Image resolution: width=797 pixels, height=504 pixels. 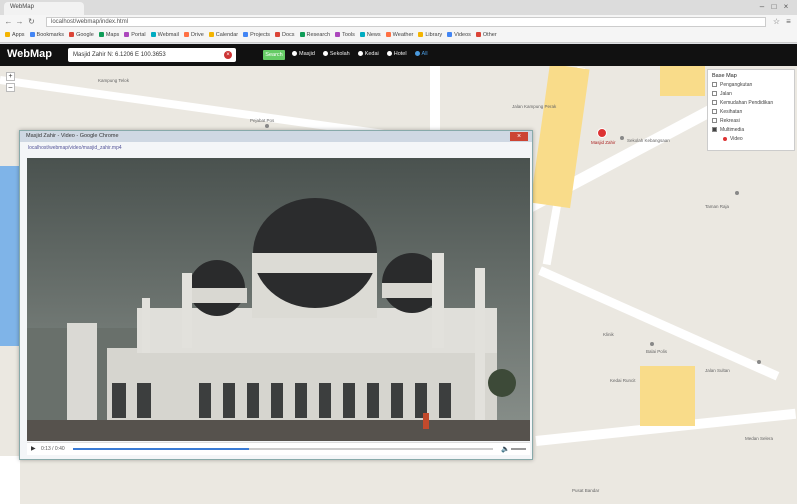 I want to click on minimize-icon: –, so click(x=762, y=6).